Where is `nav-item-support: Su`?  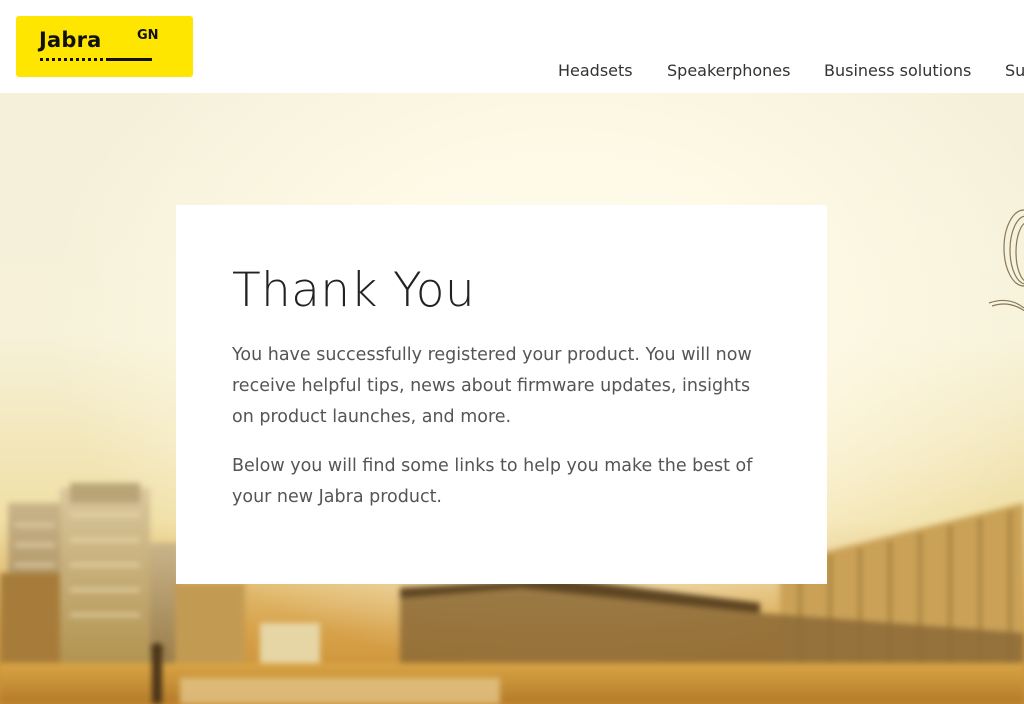 nav-item-support: Su is located at coordinates (1014, 70).